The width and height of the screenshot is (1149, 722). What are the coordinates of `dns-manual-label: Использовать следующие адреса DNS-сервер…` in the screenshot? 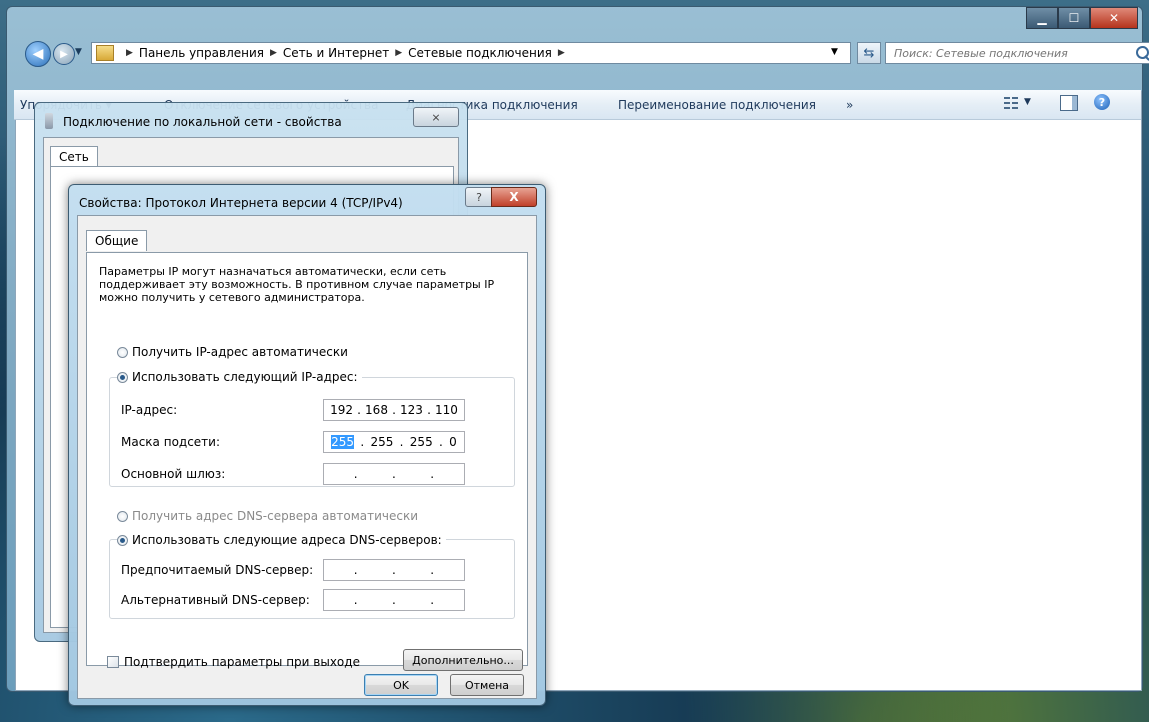 It's located at (287, 540).